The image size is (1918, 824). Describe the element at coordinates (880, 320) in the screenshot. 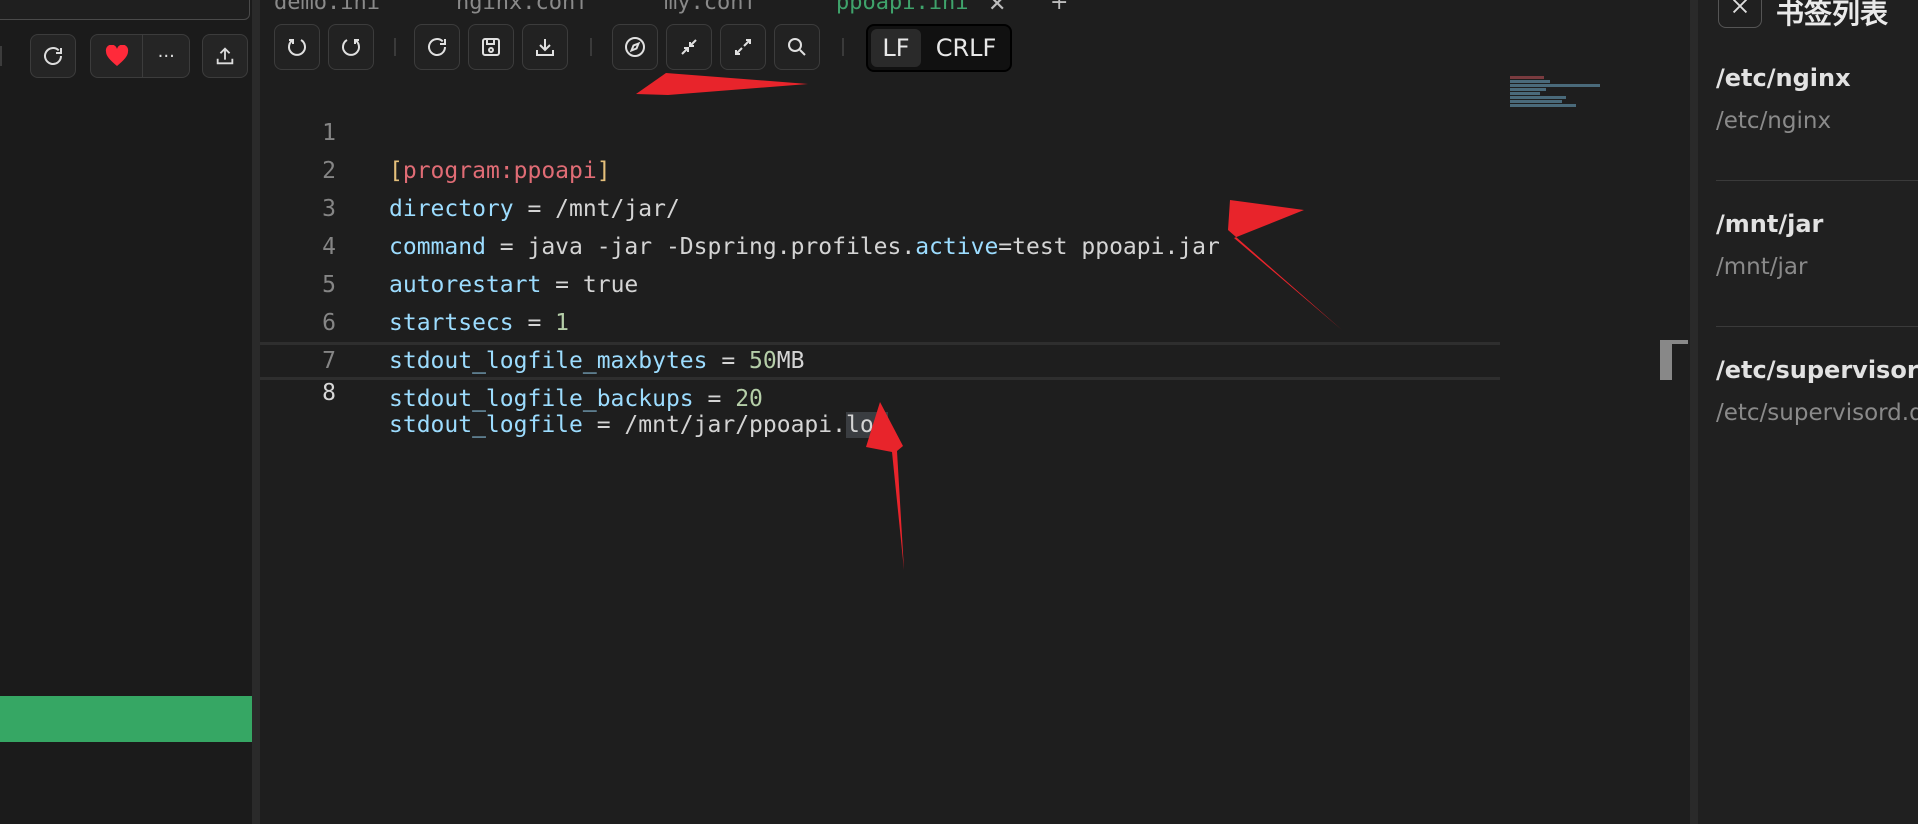

I see `code-line: 6 stdout_logfile_maxbytes = 50MB` at that location.